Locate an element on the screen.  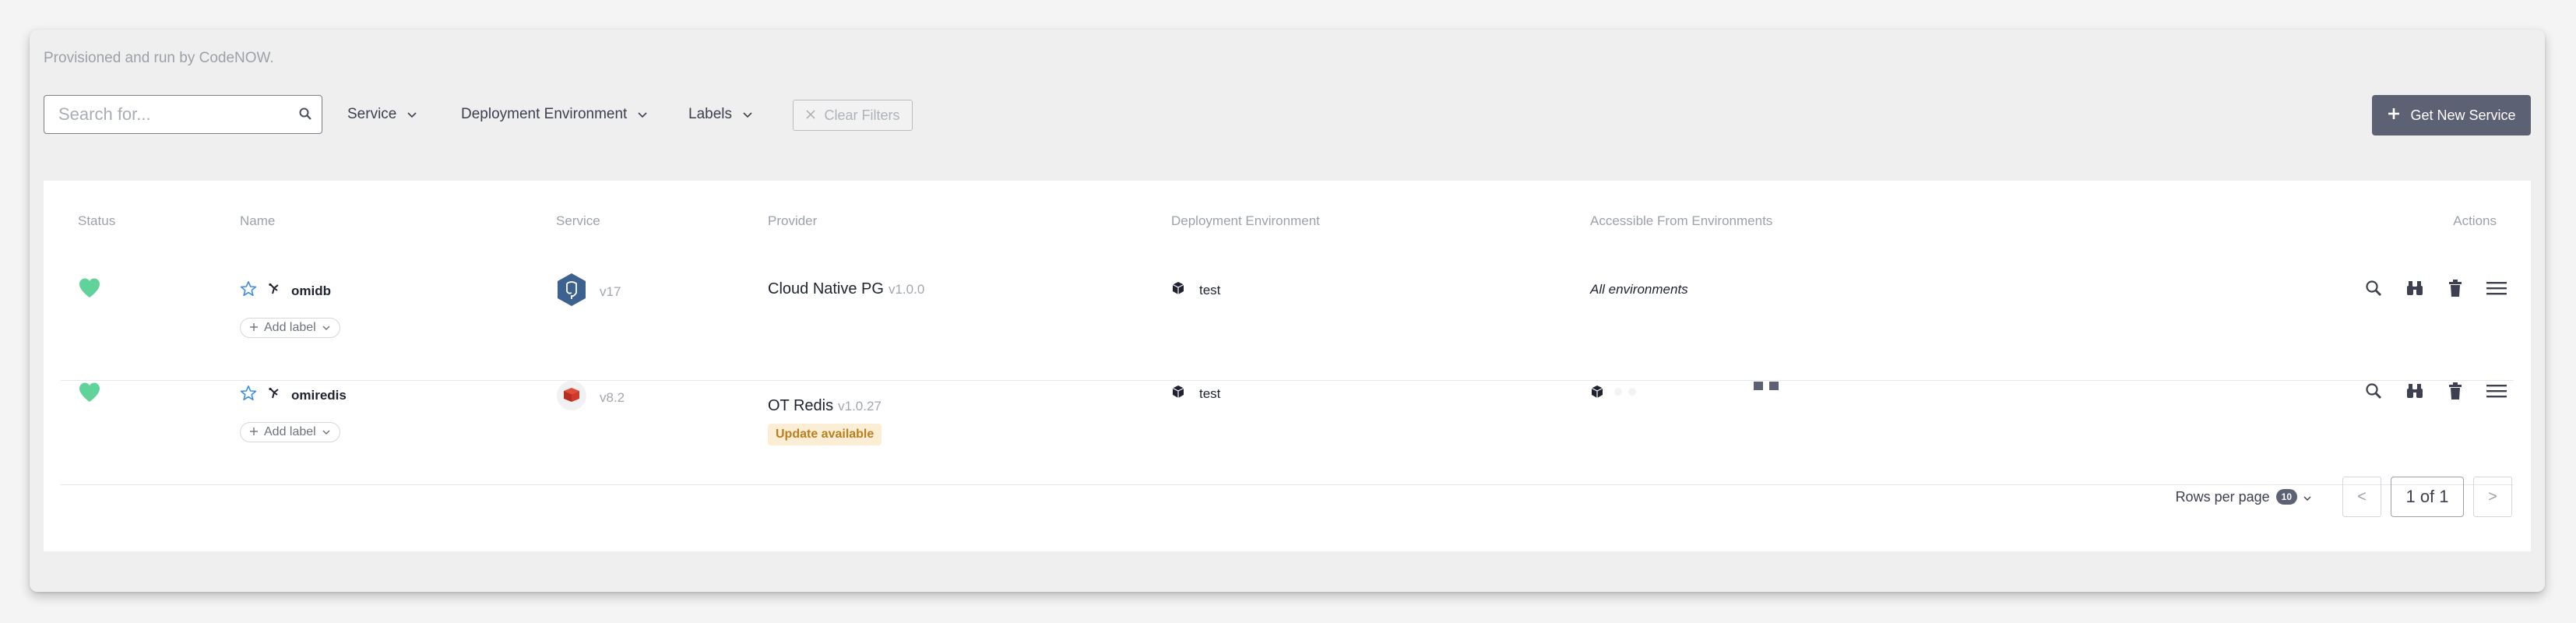
service-filter-dropdown: Service is located at coordinates (382, 115).